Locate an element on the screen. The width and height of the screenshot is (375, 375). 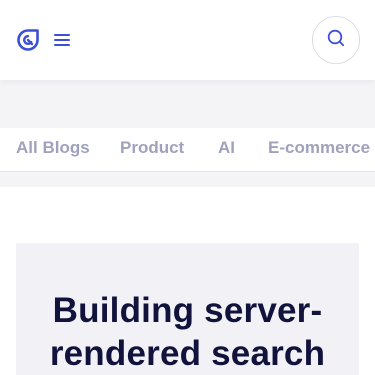
search-button is located at coordinates (336, 40).